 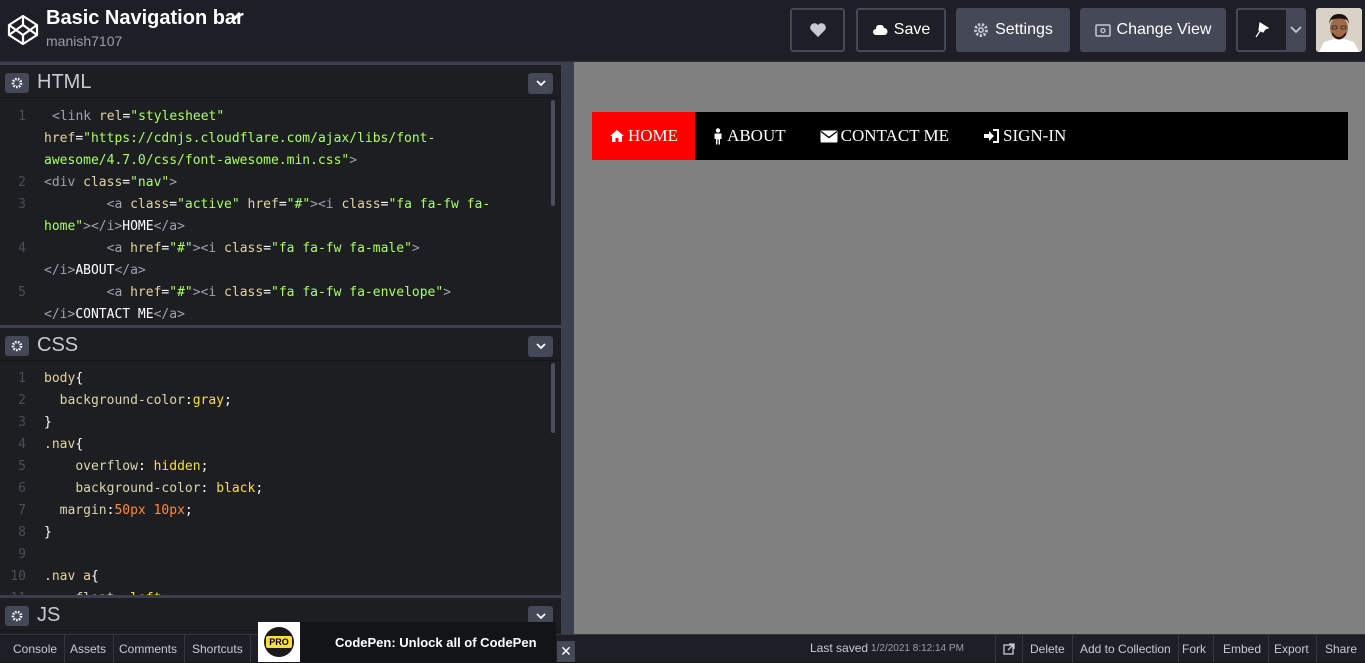 I want to click on code-line: background-color:gray;, so click(x=145, y=400).